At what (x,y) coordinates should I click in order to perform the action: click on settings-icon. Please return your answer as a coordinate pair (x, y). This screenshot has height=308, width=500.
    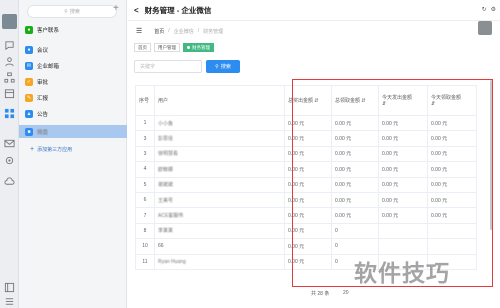
    Looking at the image, I should click on (9, 160).